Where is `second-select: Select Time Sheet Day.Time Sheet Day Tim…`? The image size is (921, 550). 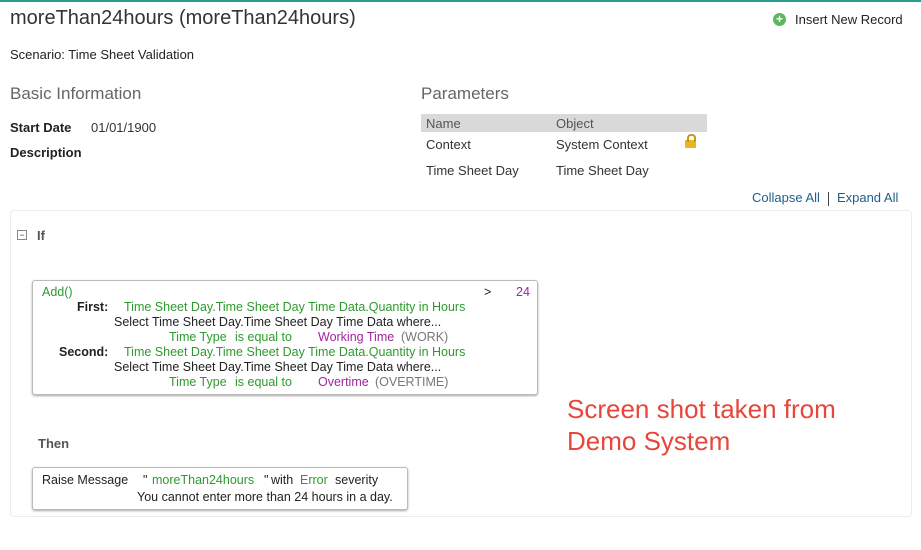 second-select: Select Time Sheet Day.Time Sheet Day Tim… is located at coordinates (278, 367).